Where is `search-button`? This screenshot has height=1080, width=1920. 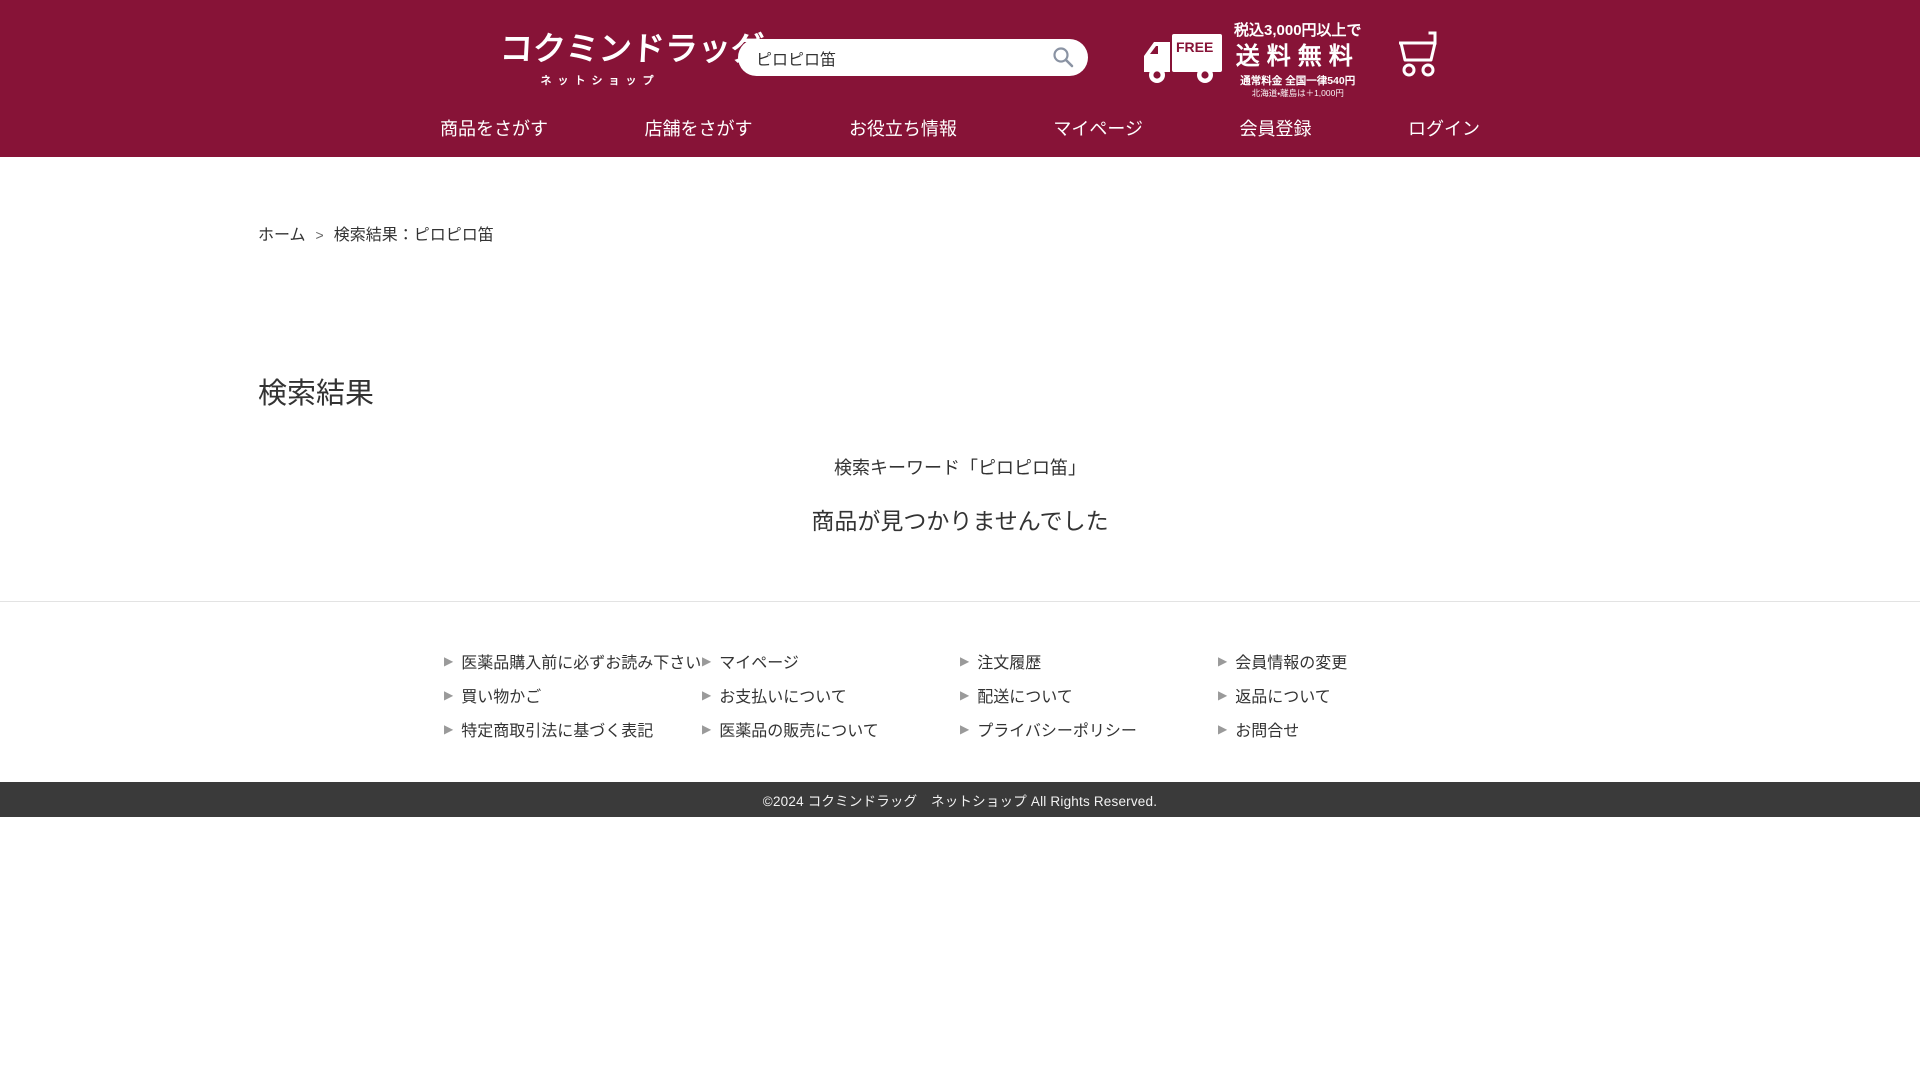 search-button is located at coordinates (1063, 58).